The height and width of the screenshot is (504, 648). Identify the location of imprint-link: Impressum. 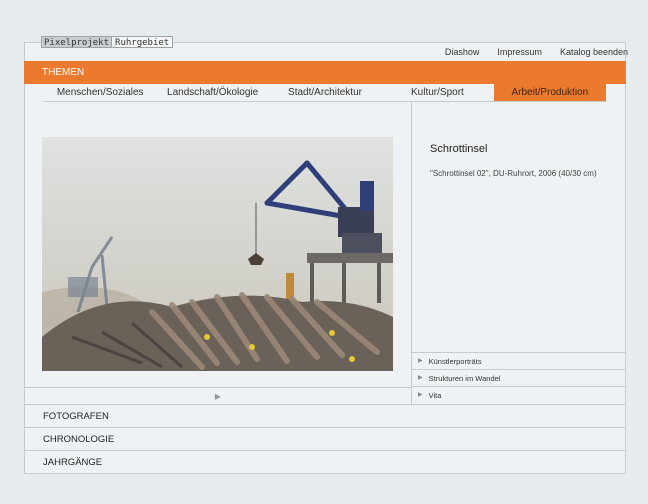
(519, 52).